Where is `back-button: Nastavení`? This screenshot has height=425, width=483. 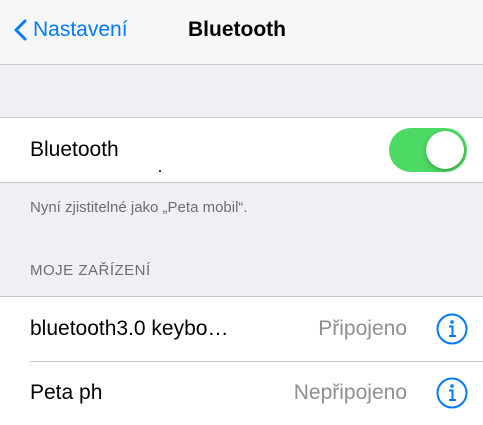 back-button: Nastavení is located at coordinates (71, 30).